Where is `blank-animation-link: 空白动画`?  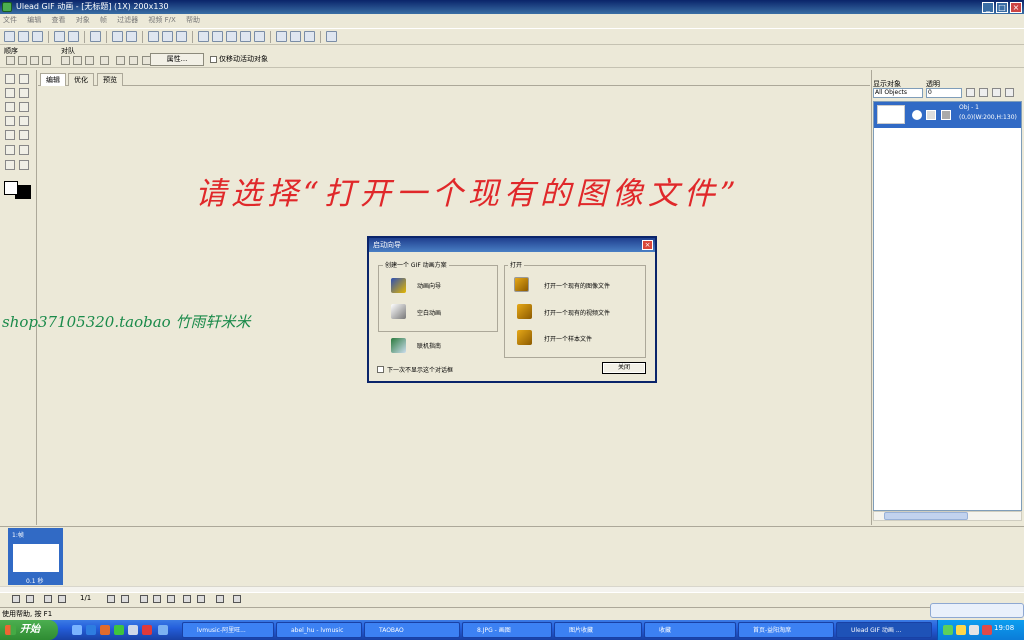
blank-animation-link: 空白动画 is located at coordinates (429, 312).